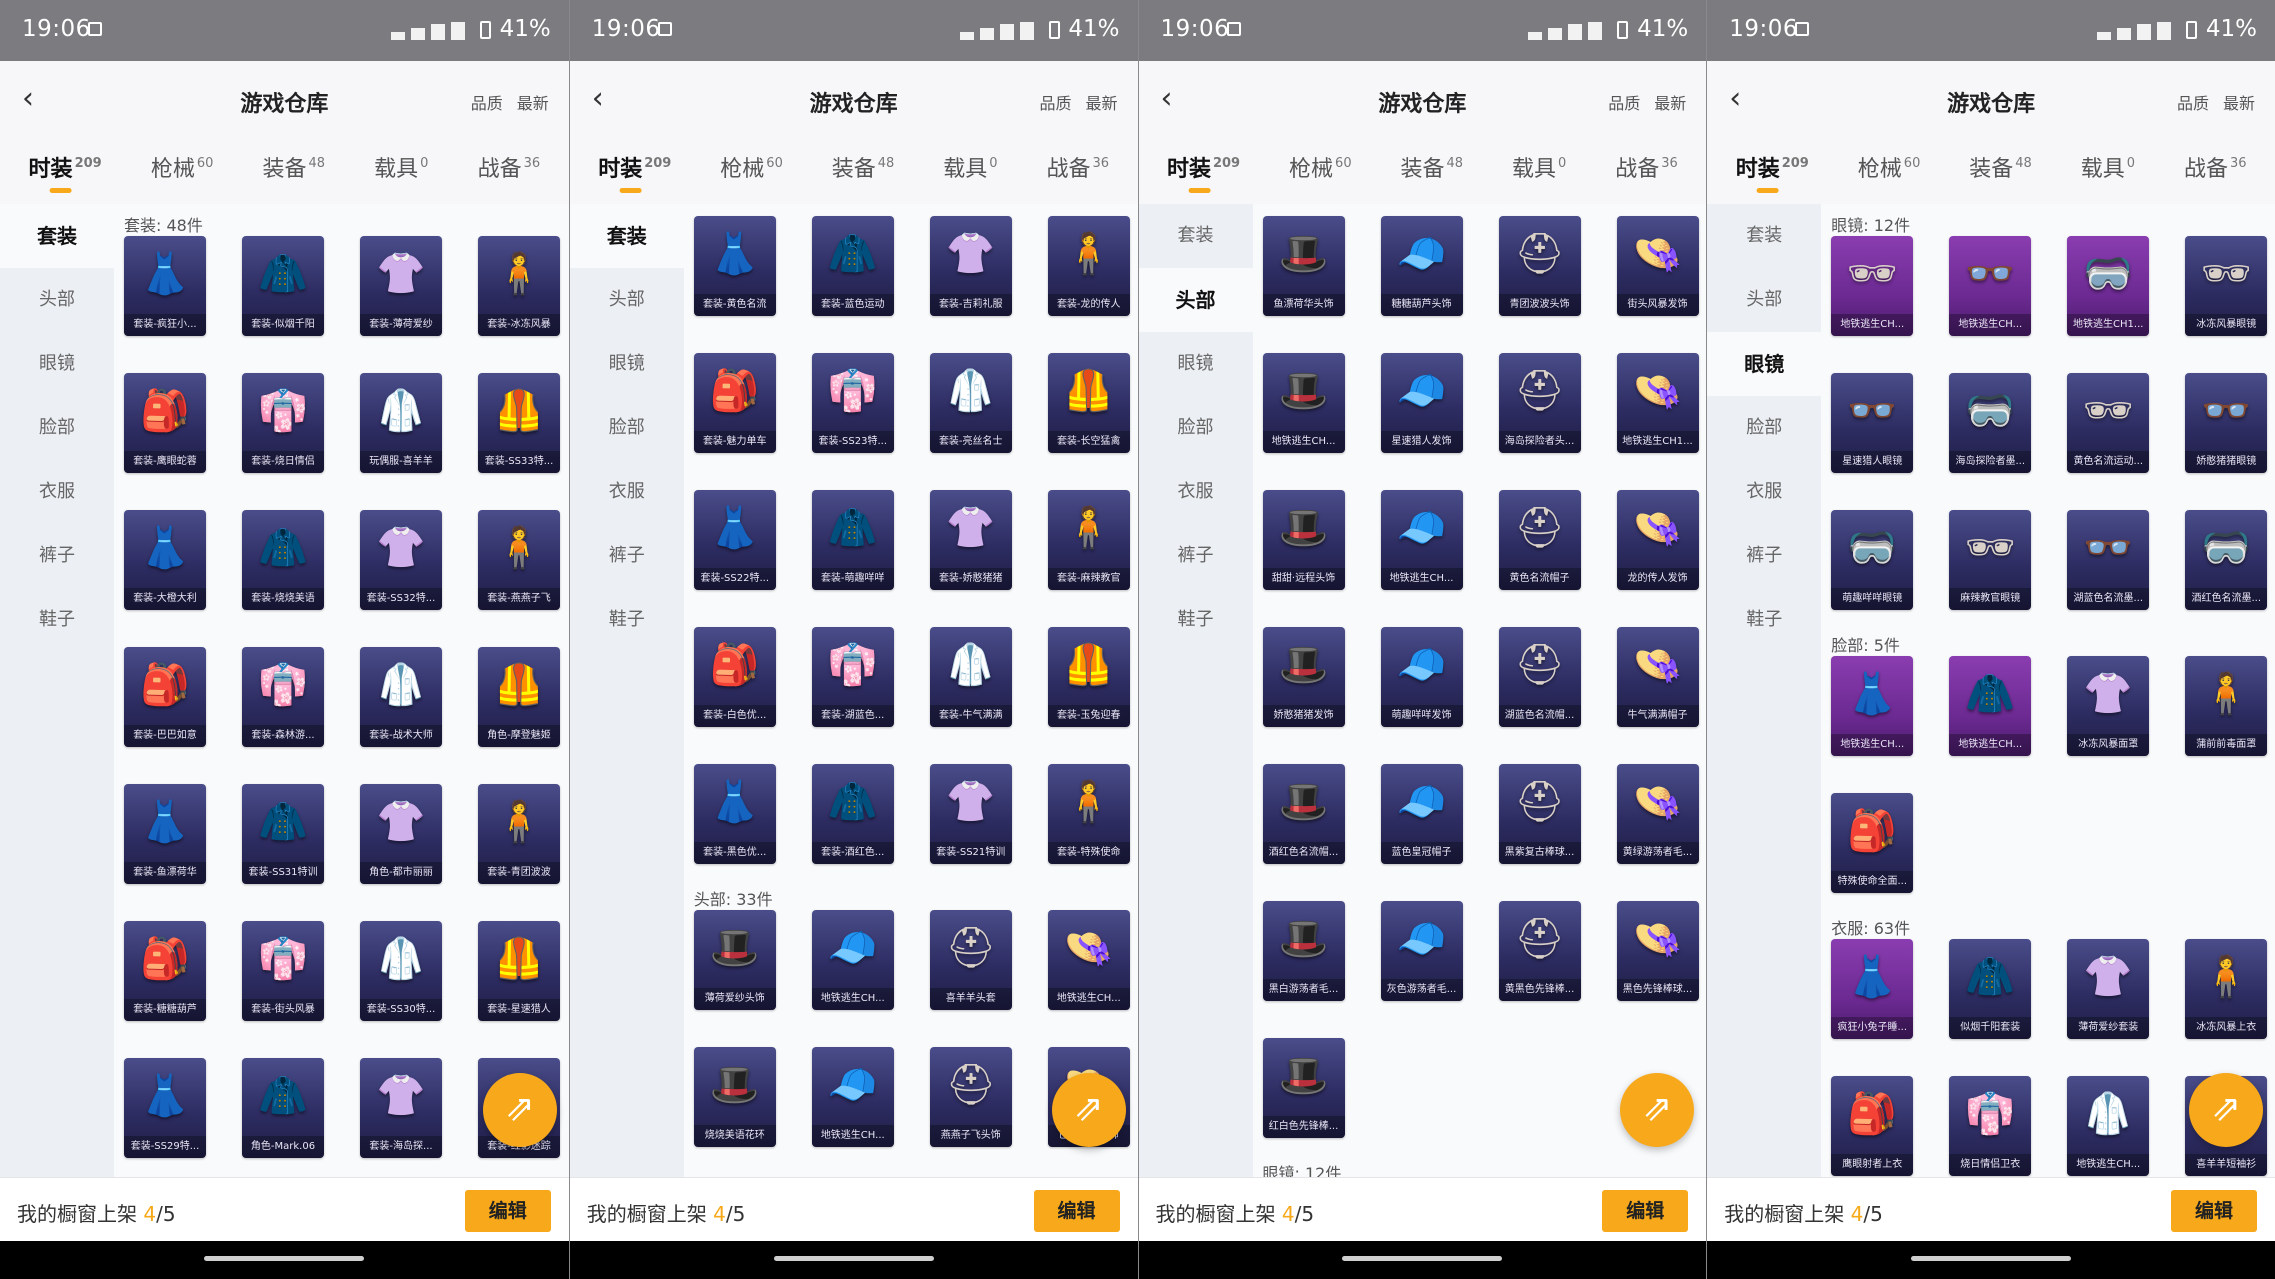 The width and height of the screenshot is (2275, 1279). I want to click on item-card: 👗 套装-大橙大利, so click(165, 560).